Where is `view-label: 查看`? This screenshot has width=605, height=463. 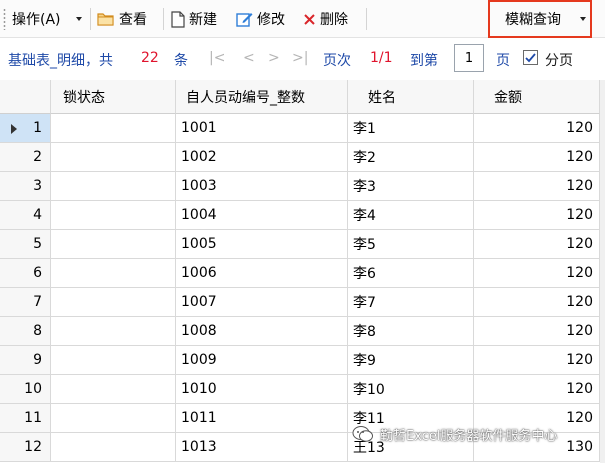
view-label: 查看 is located at coordinates (133, 20).